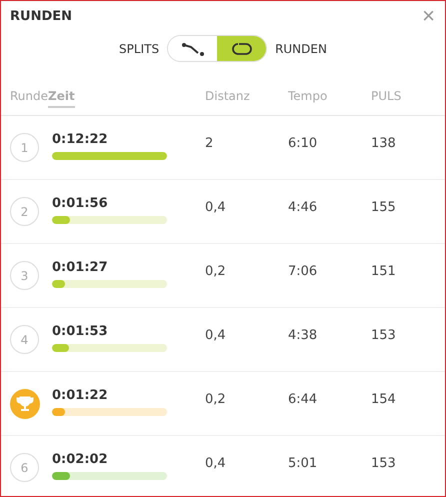 This screenshot has width=446, height=497. Describe the element at coordinates (384, 143) in the screenshot. I see `pulse-value: 138` at that location.